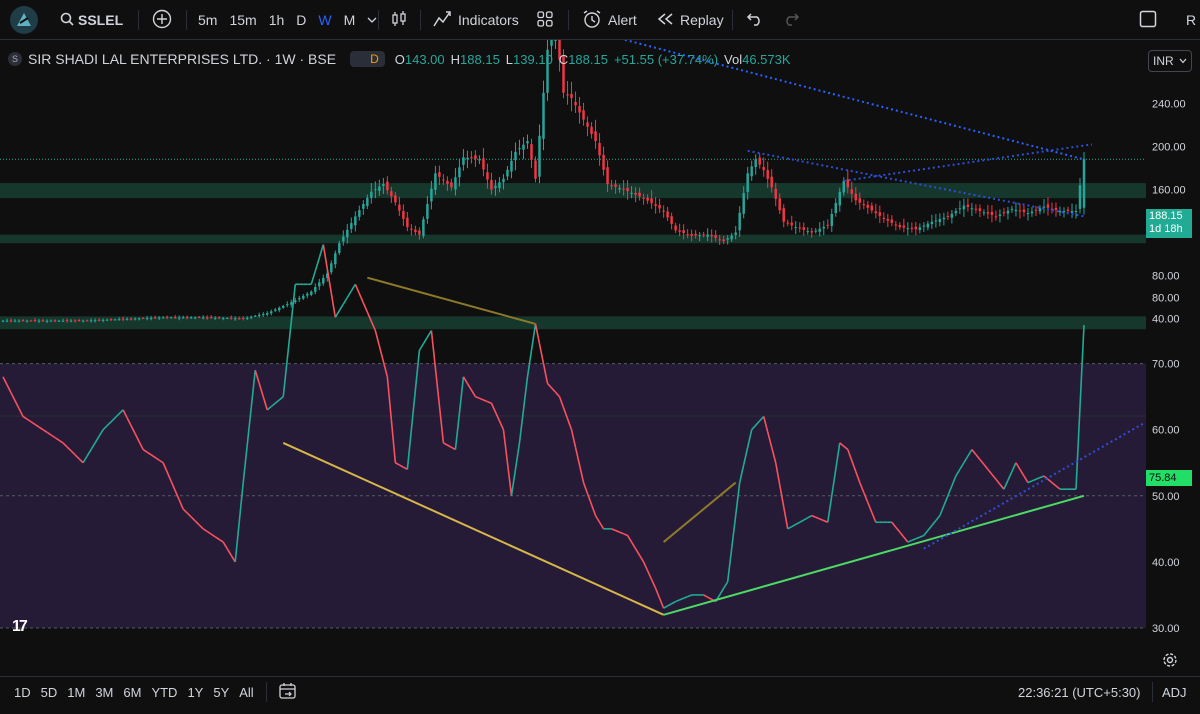  What do you see at coordinates (690, 20) in the screenshot?
I see `replay-button: Replay` at bounding box center [690, 20].